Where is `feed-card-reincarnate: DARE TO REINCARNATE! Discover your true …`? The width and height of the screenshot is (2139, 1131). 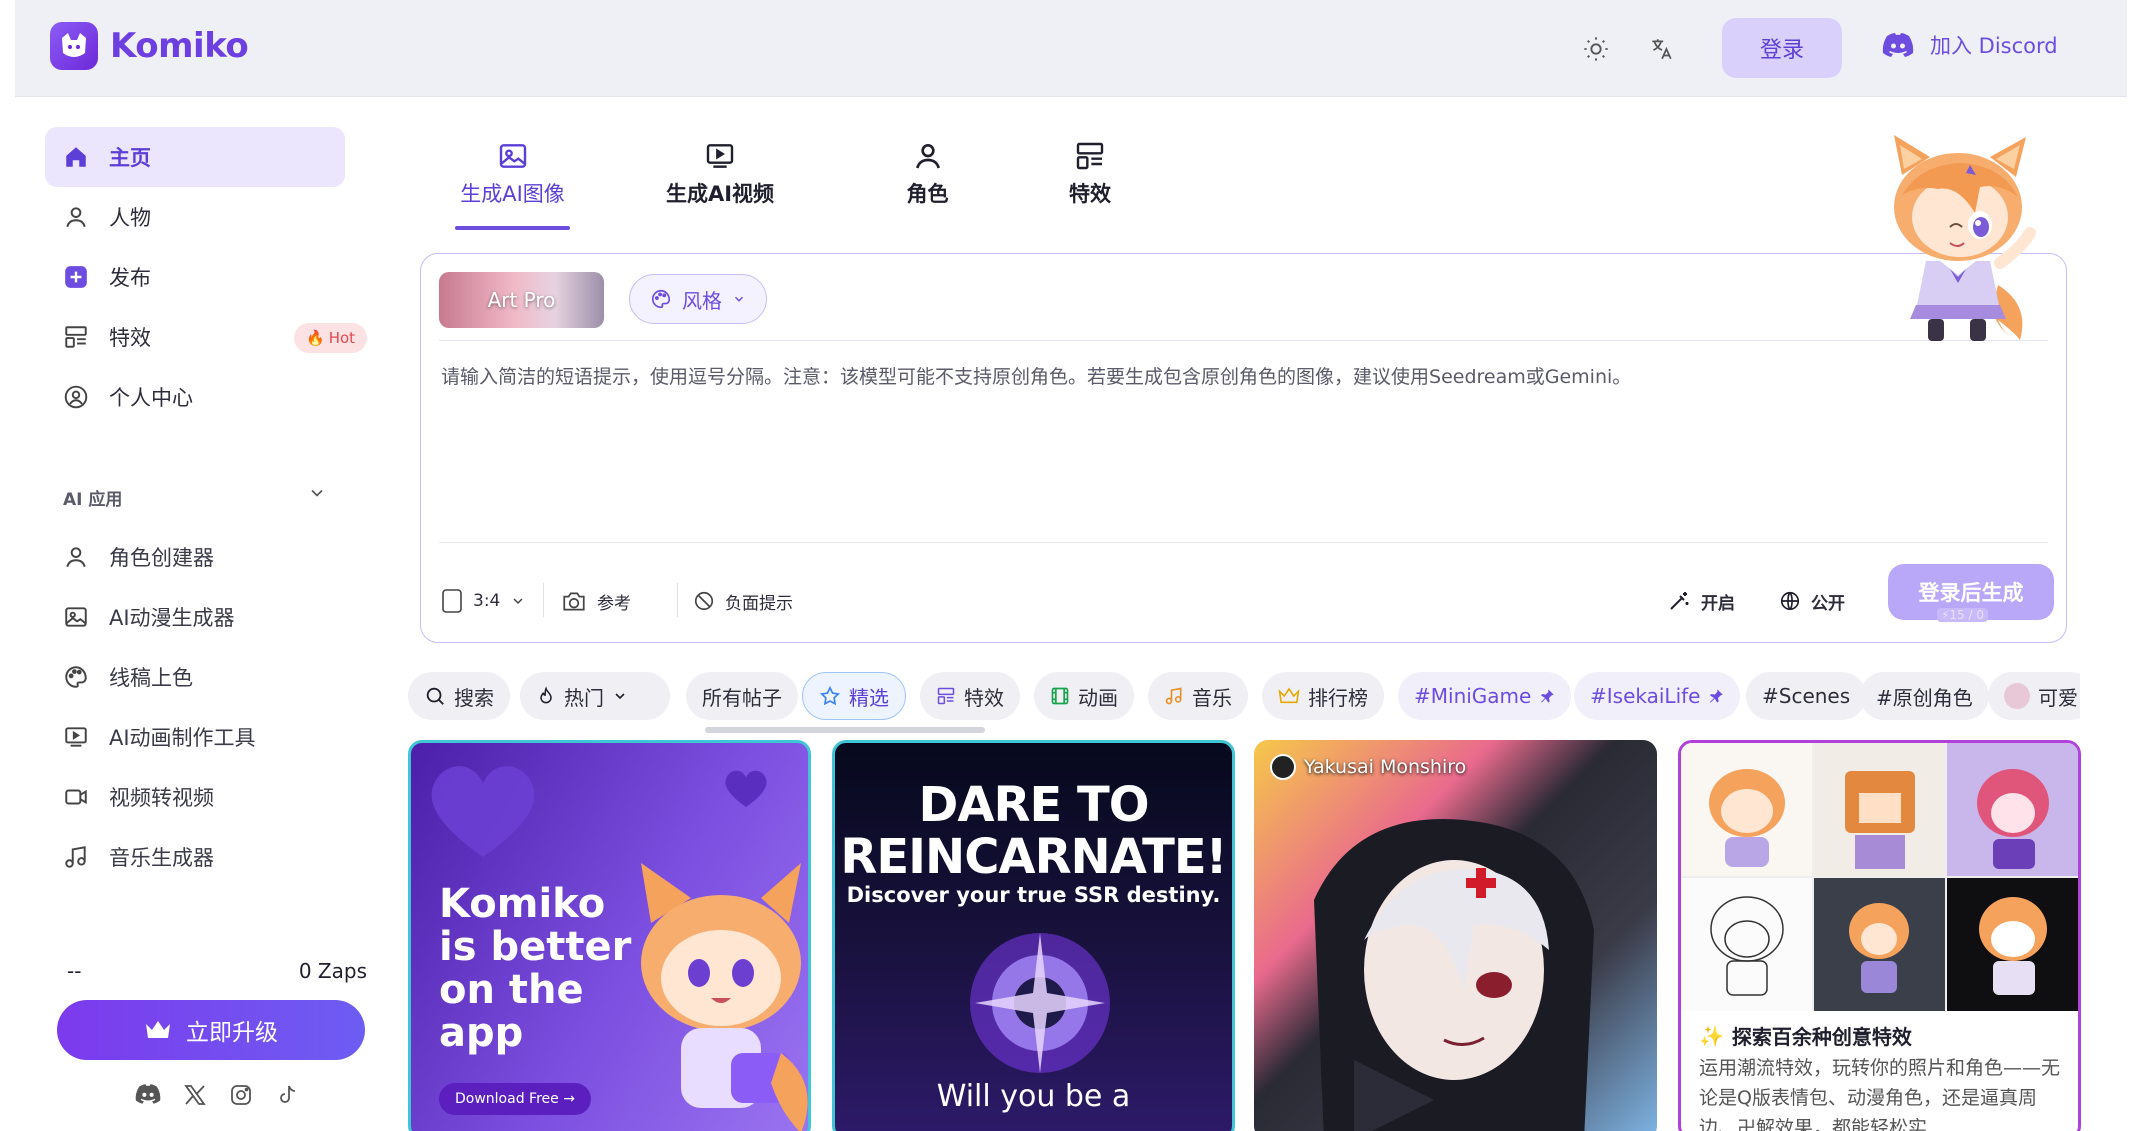
feed-card-reincarnate: DARE TO REINCARNATE! Discover your true … is located at coordinates (1033, 935).